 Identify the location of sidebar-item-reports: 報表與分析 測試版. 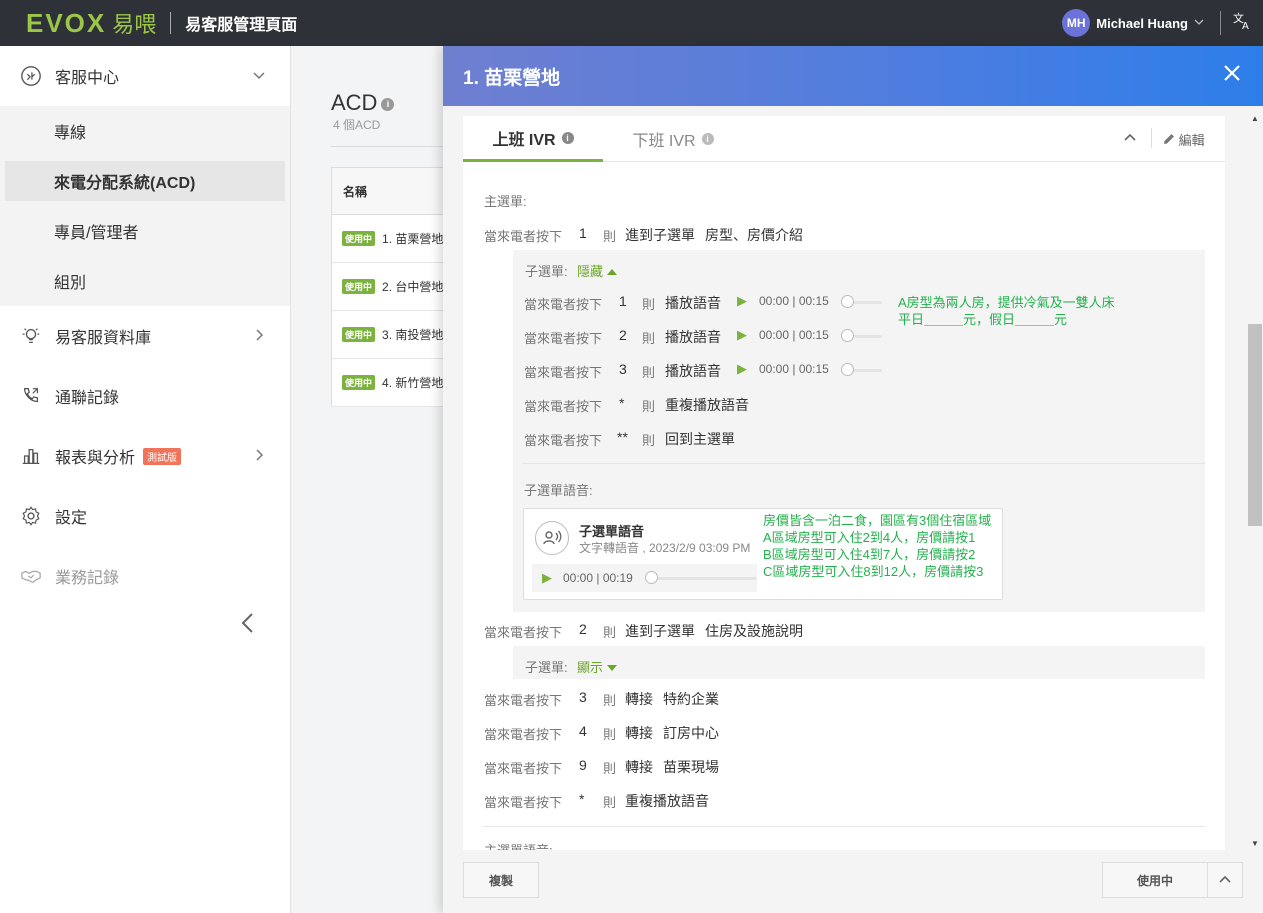
(145, 456).